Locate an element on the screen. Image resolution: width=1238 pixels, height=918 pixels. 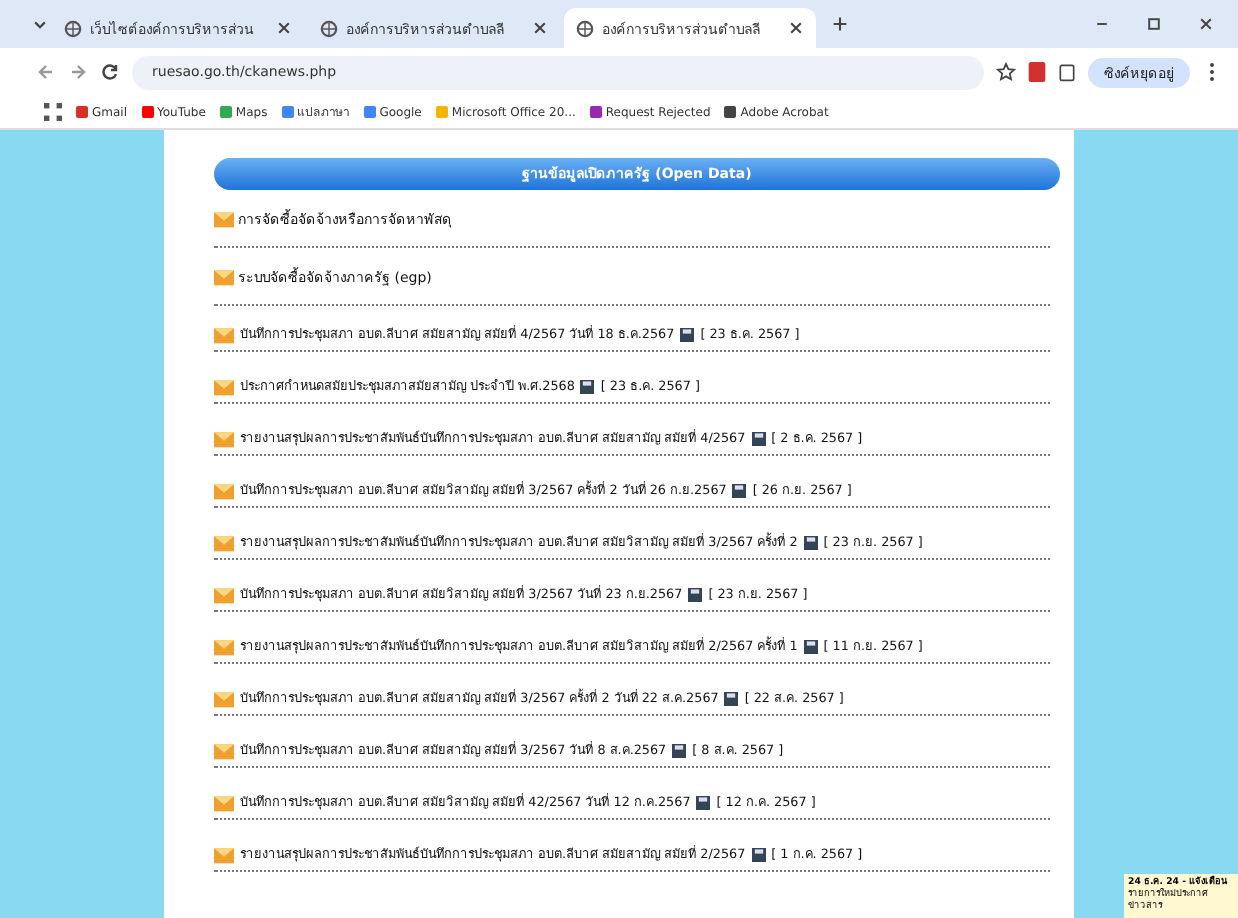
forward-arrow-icon is located at coordinates (78, 72).